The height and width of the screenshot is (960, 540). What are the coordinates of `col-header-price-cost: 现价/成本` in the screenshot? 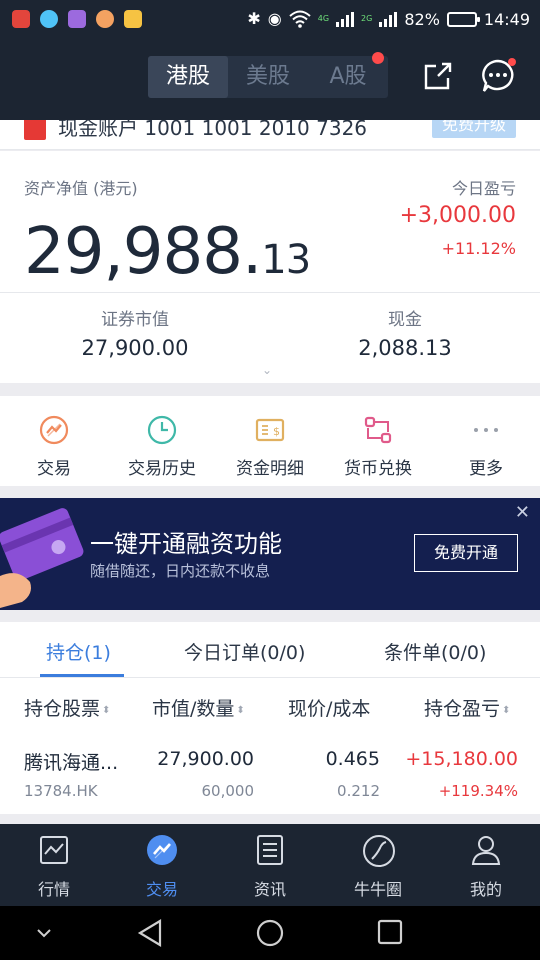 It's located at (329, 707).